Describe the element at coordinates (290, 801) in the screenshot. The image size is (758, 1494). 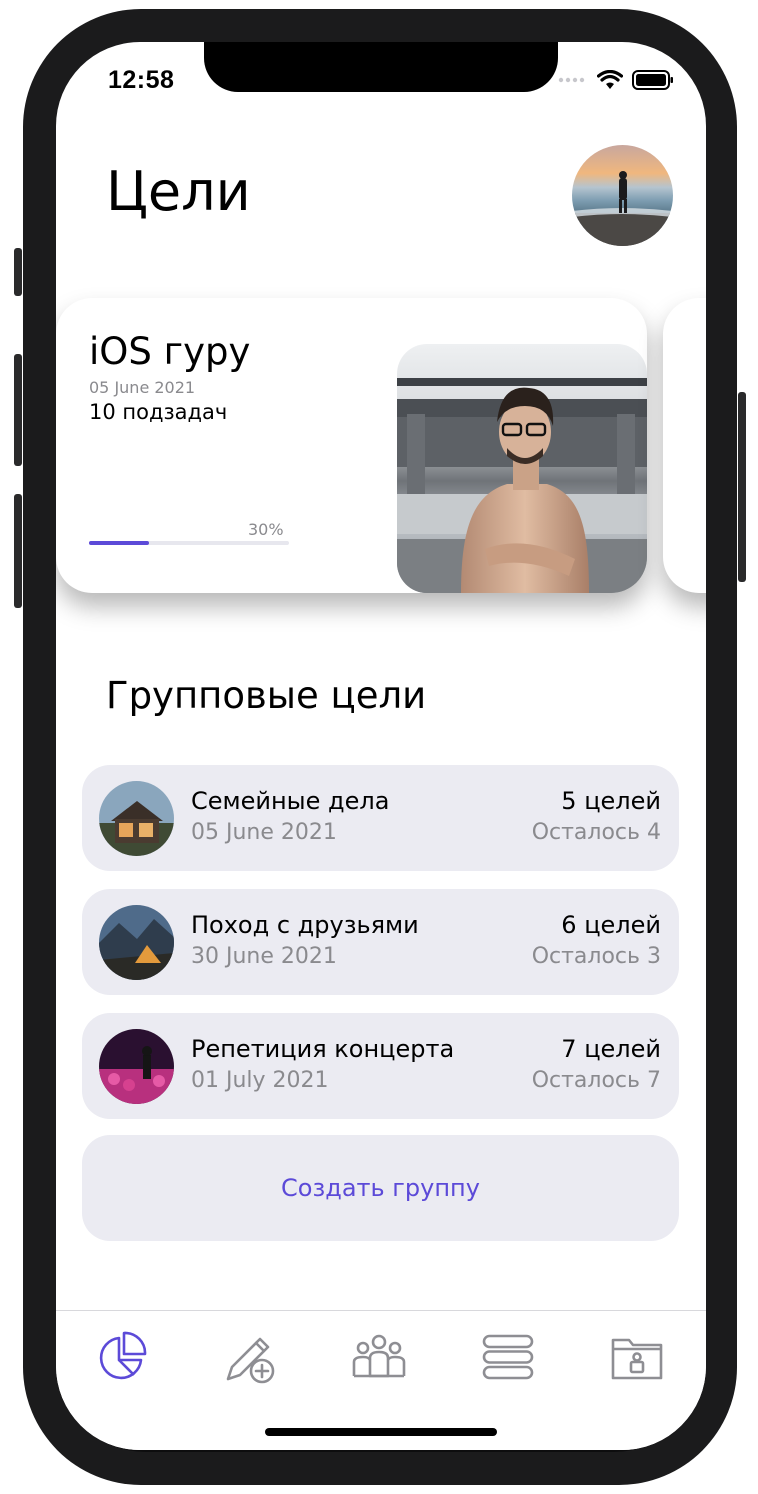
I see `group-name: Семейные дела` at that location.